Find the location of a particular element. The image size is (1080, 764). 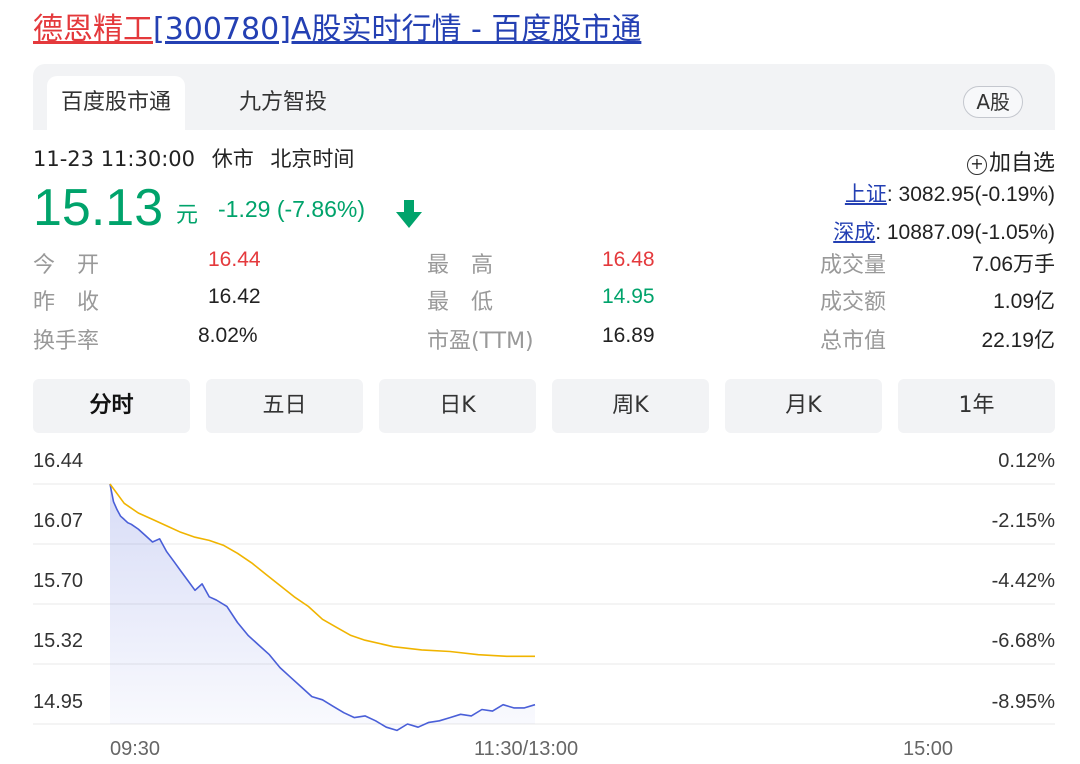

stat-pe-label: 市盈(TTM) is located at coordinates (480, 341).